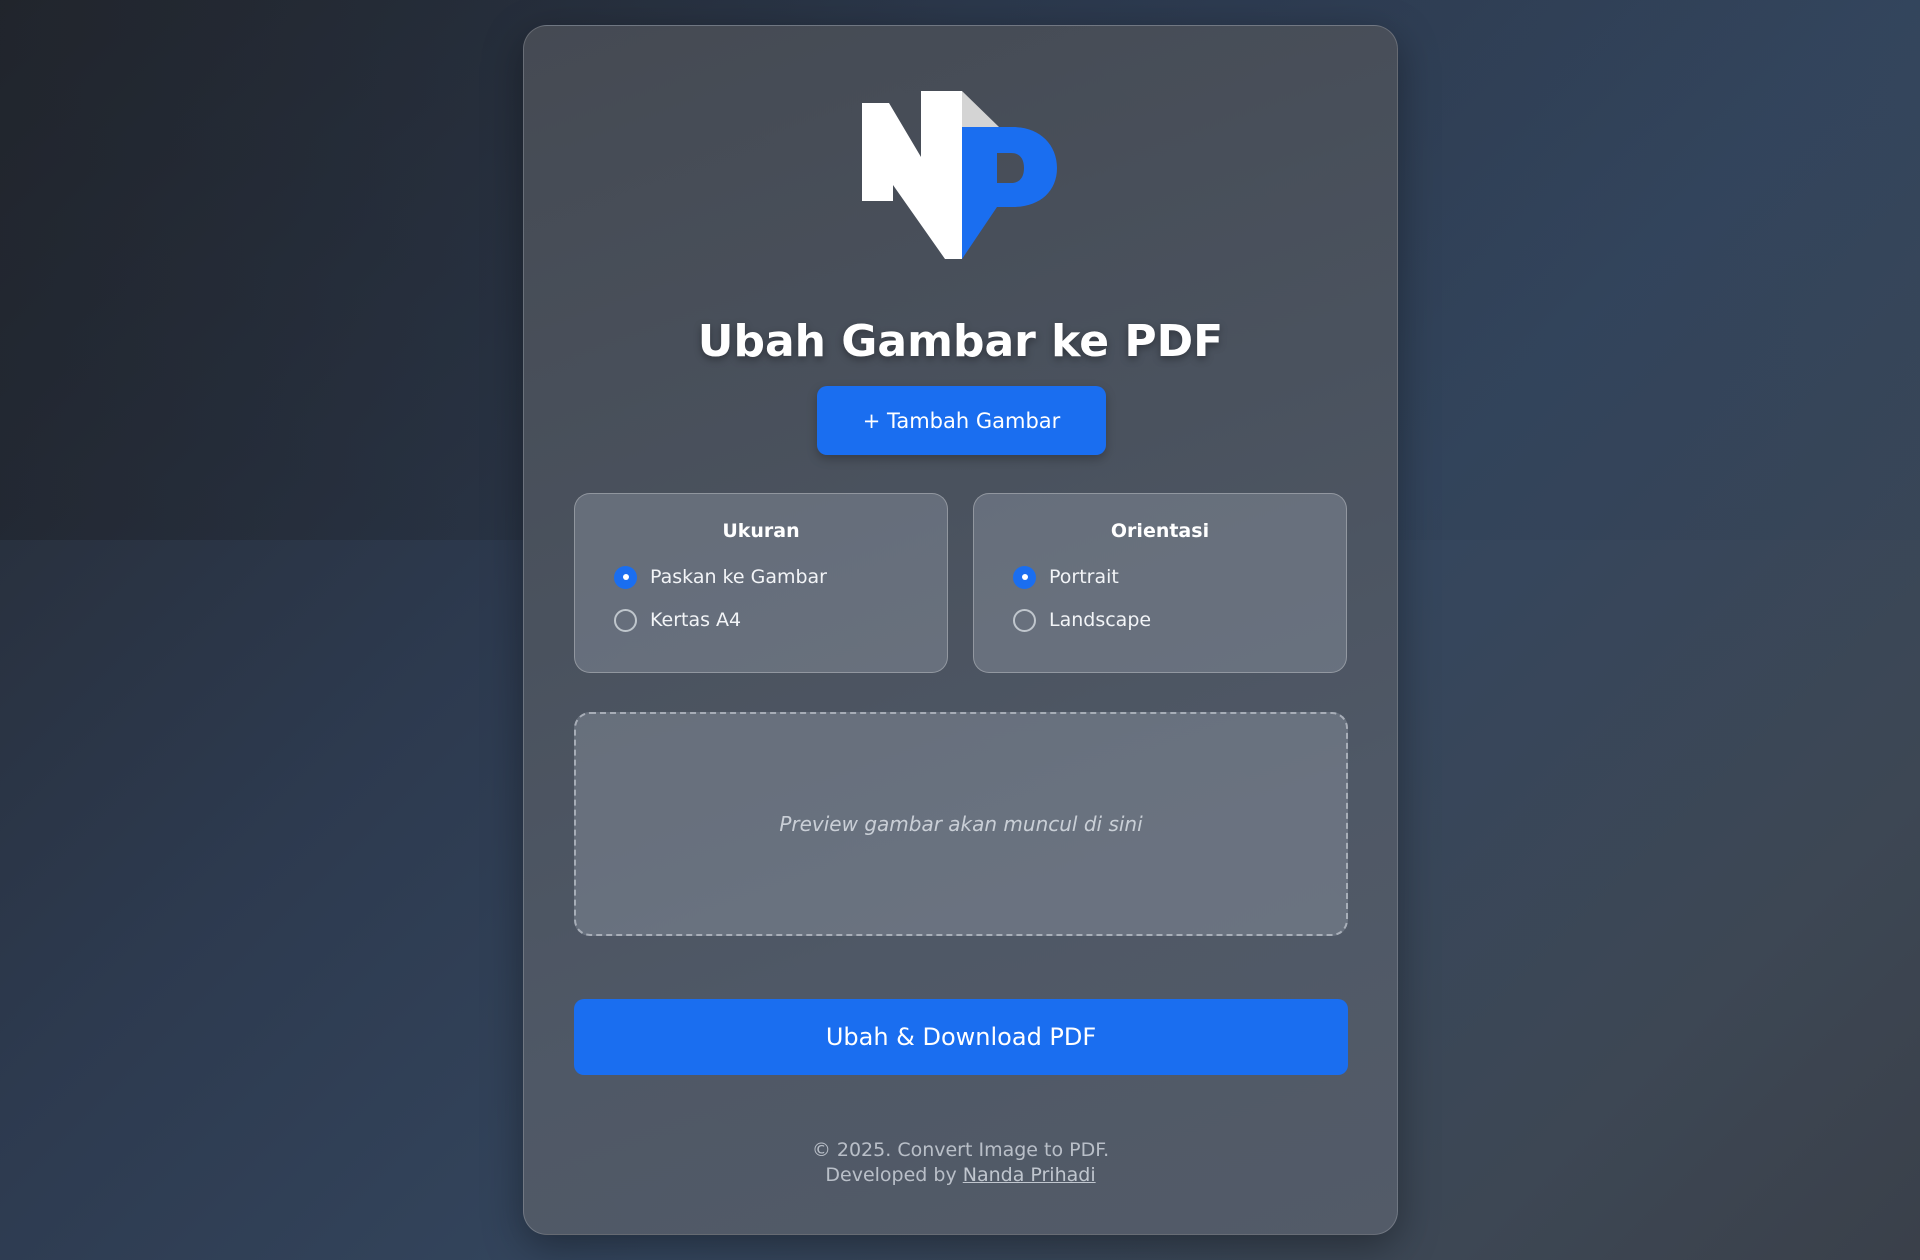 This screenshot has width=1920, height=1260. I want to click on orientation-landscape-option: Landscape, so click(1082, 620).